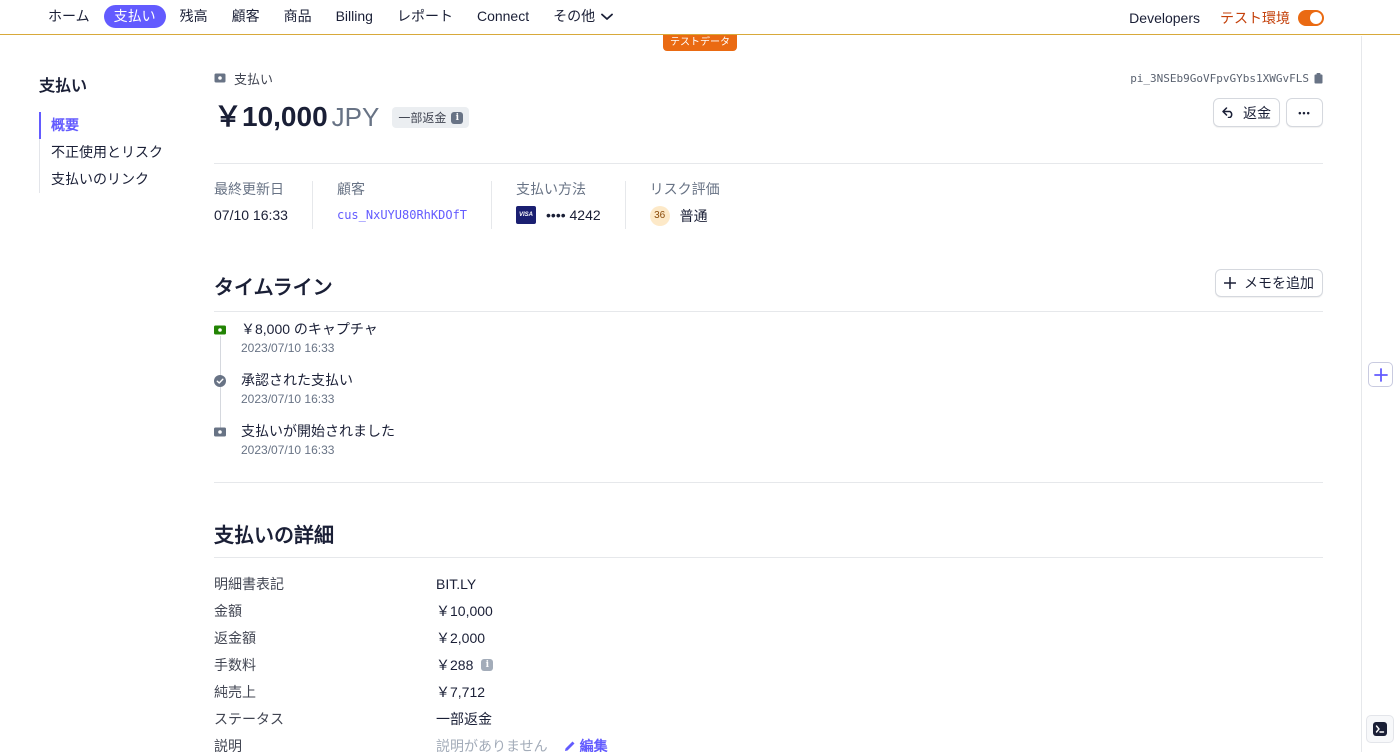 This screenshot has width=1400, height=752. Describe the element at coordinates (684, 189) in the screenshot. I see `risk-label: リスク評価` at that location.